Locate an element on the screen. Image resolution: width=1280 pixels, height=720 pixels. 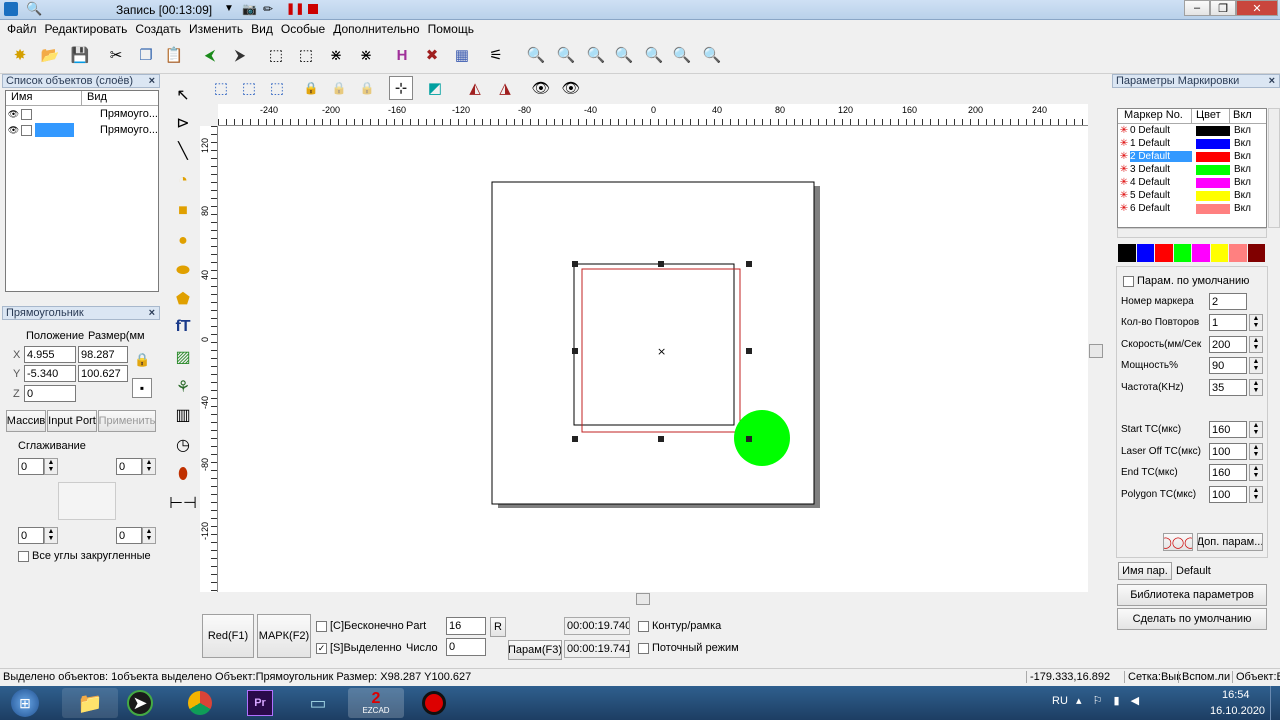
marker-row: ✳ 0 Default Вкл is located at coordinates (1192, 130).